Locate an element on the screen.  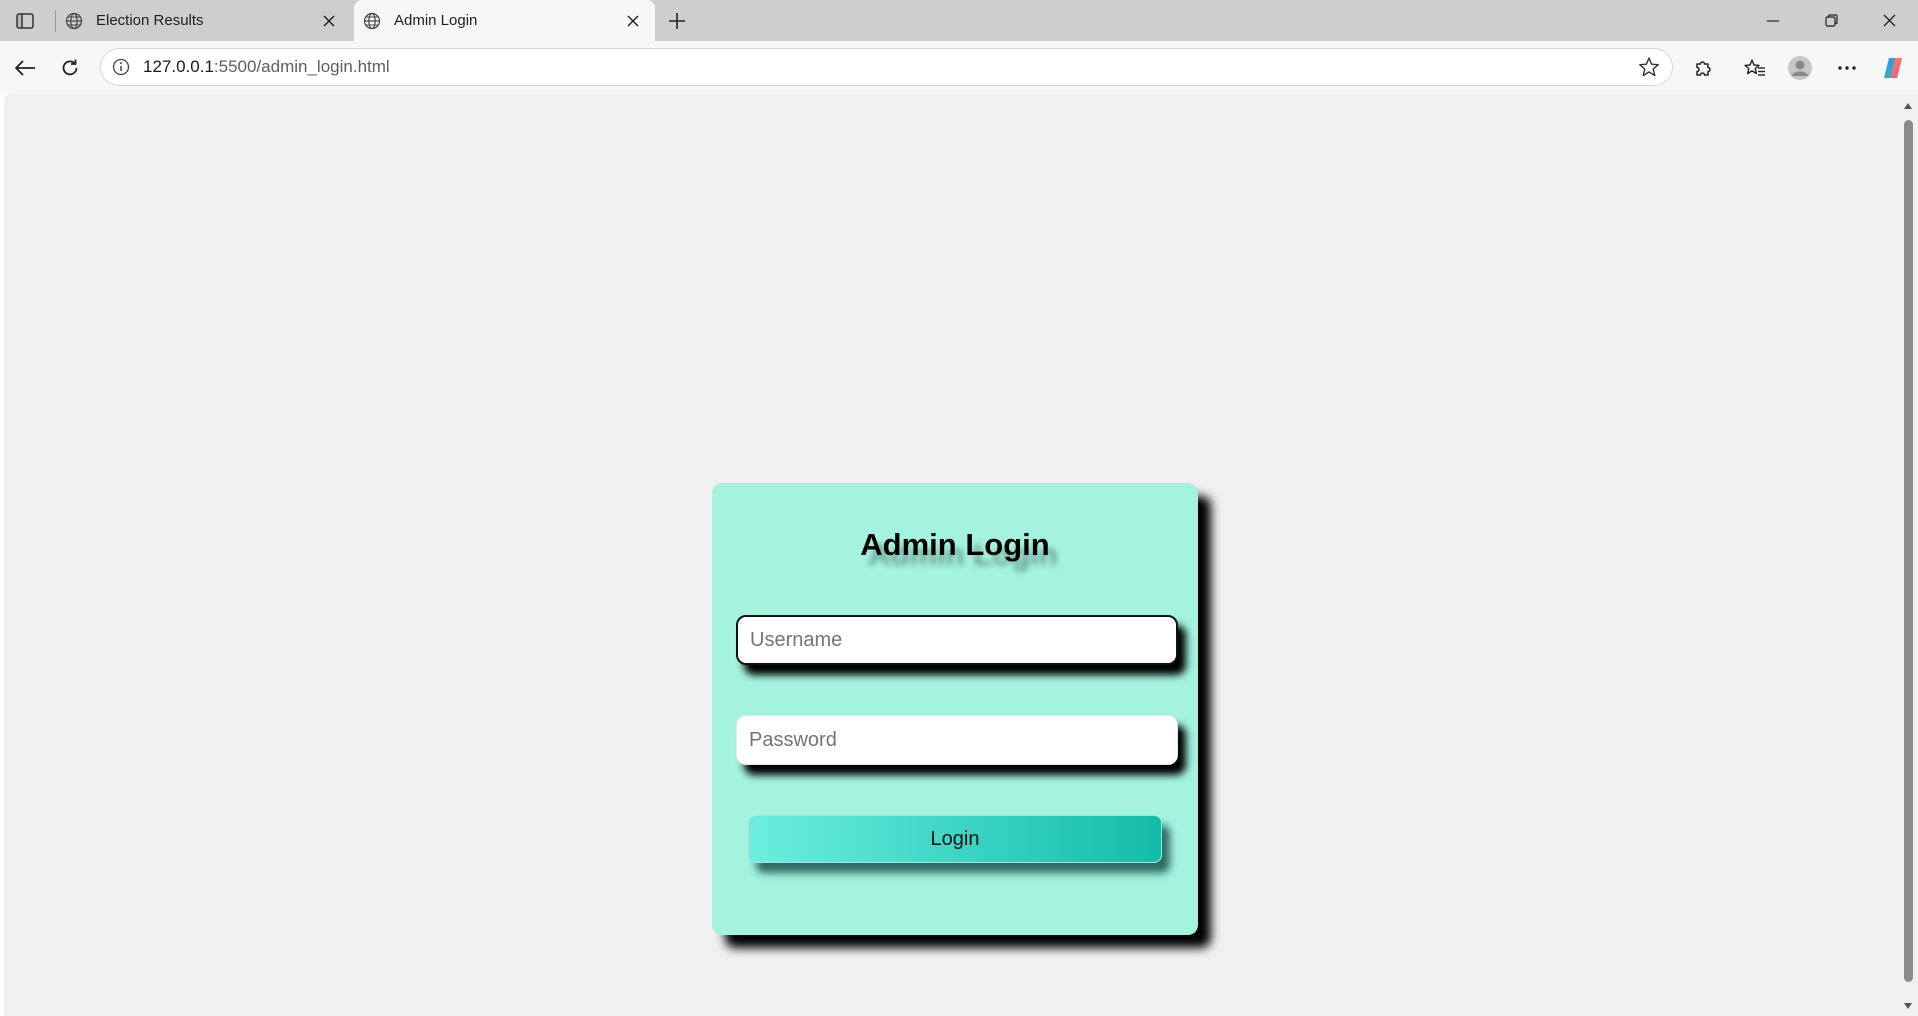
login-card: Admin Login Login is located at coordinates (955, 709).